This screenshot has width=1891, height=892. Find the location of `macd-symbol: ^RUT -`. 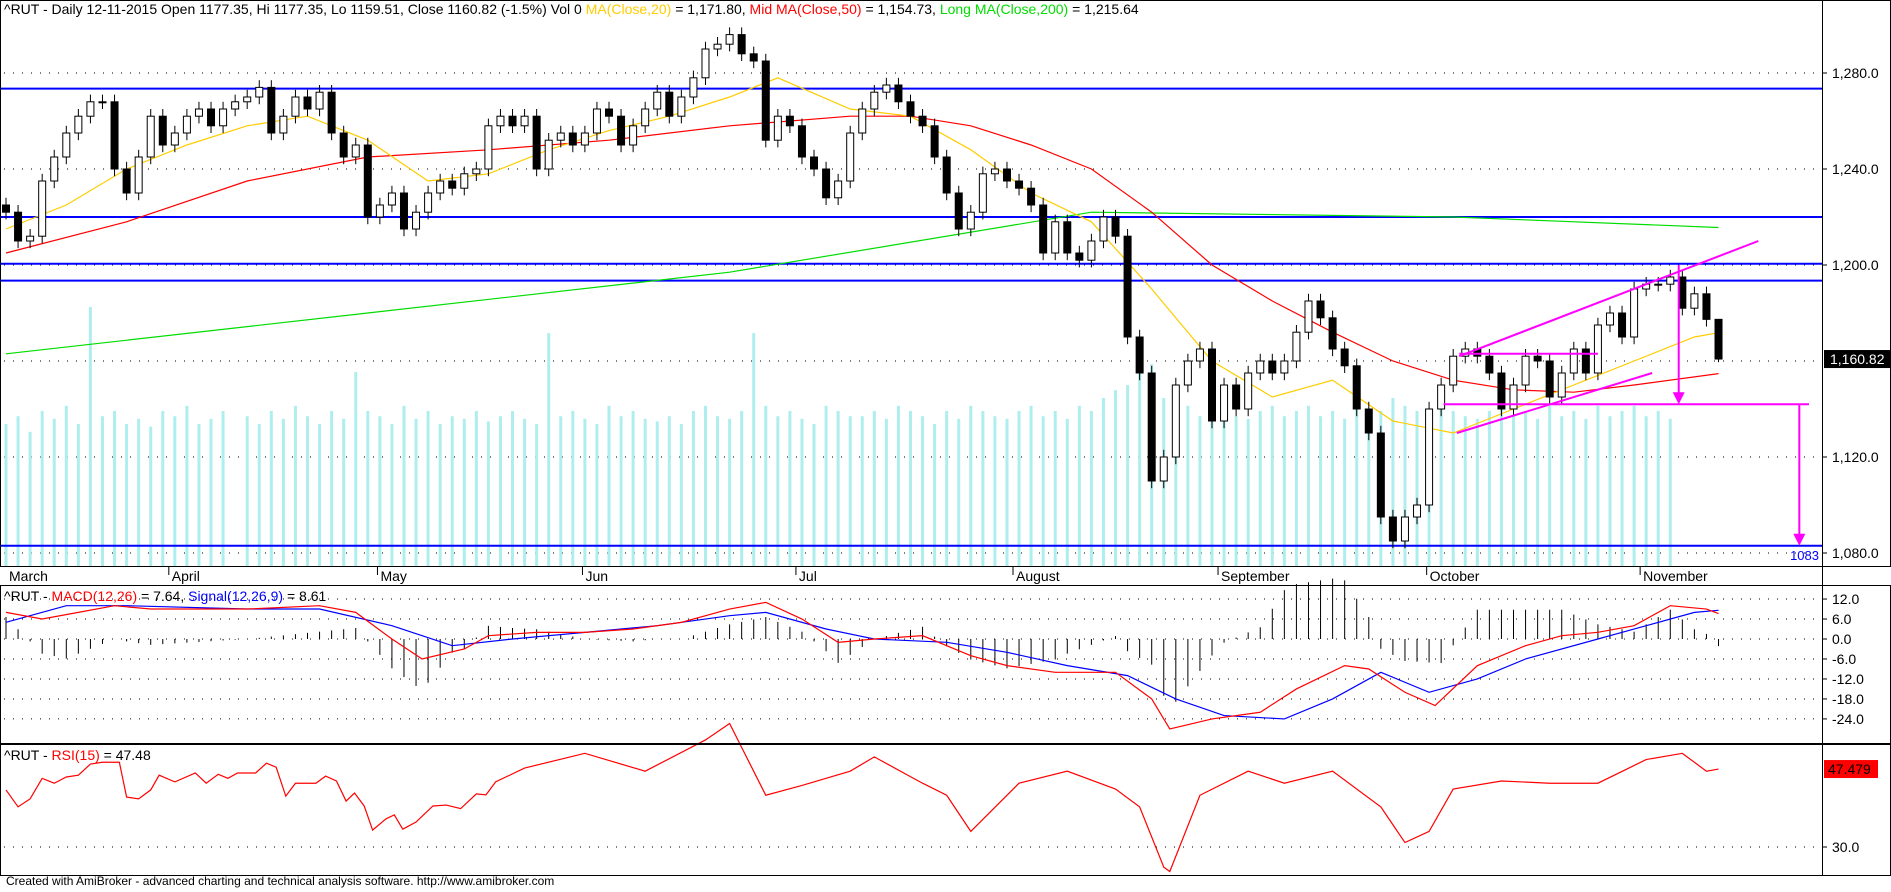

macd-symbol: ^RUT - is located at coordinates (28, 596).